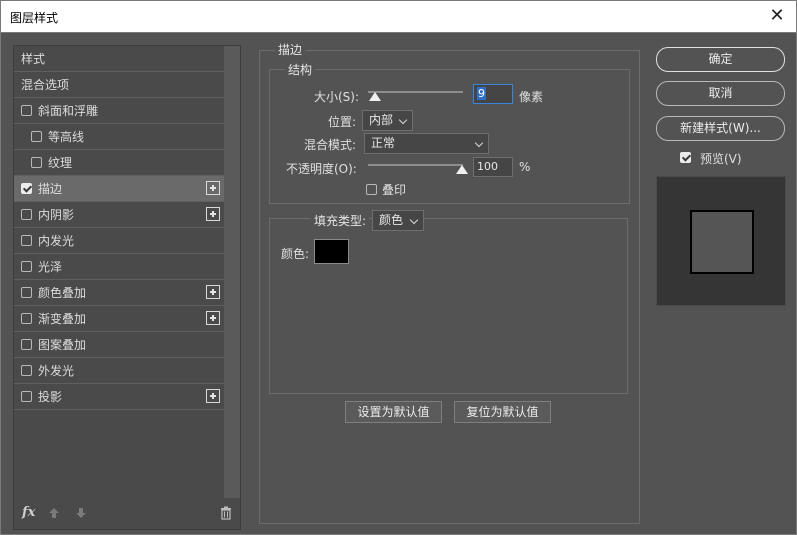 This screenshot has width=797, height=535. What do you see at coordinates (394, 190) in the screenshot?
I see `overprint-label: 叠印` at bounding box center [394, 190].